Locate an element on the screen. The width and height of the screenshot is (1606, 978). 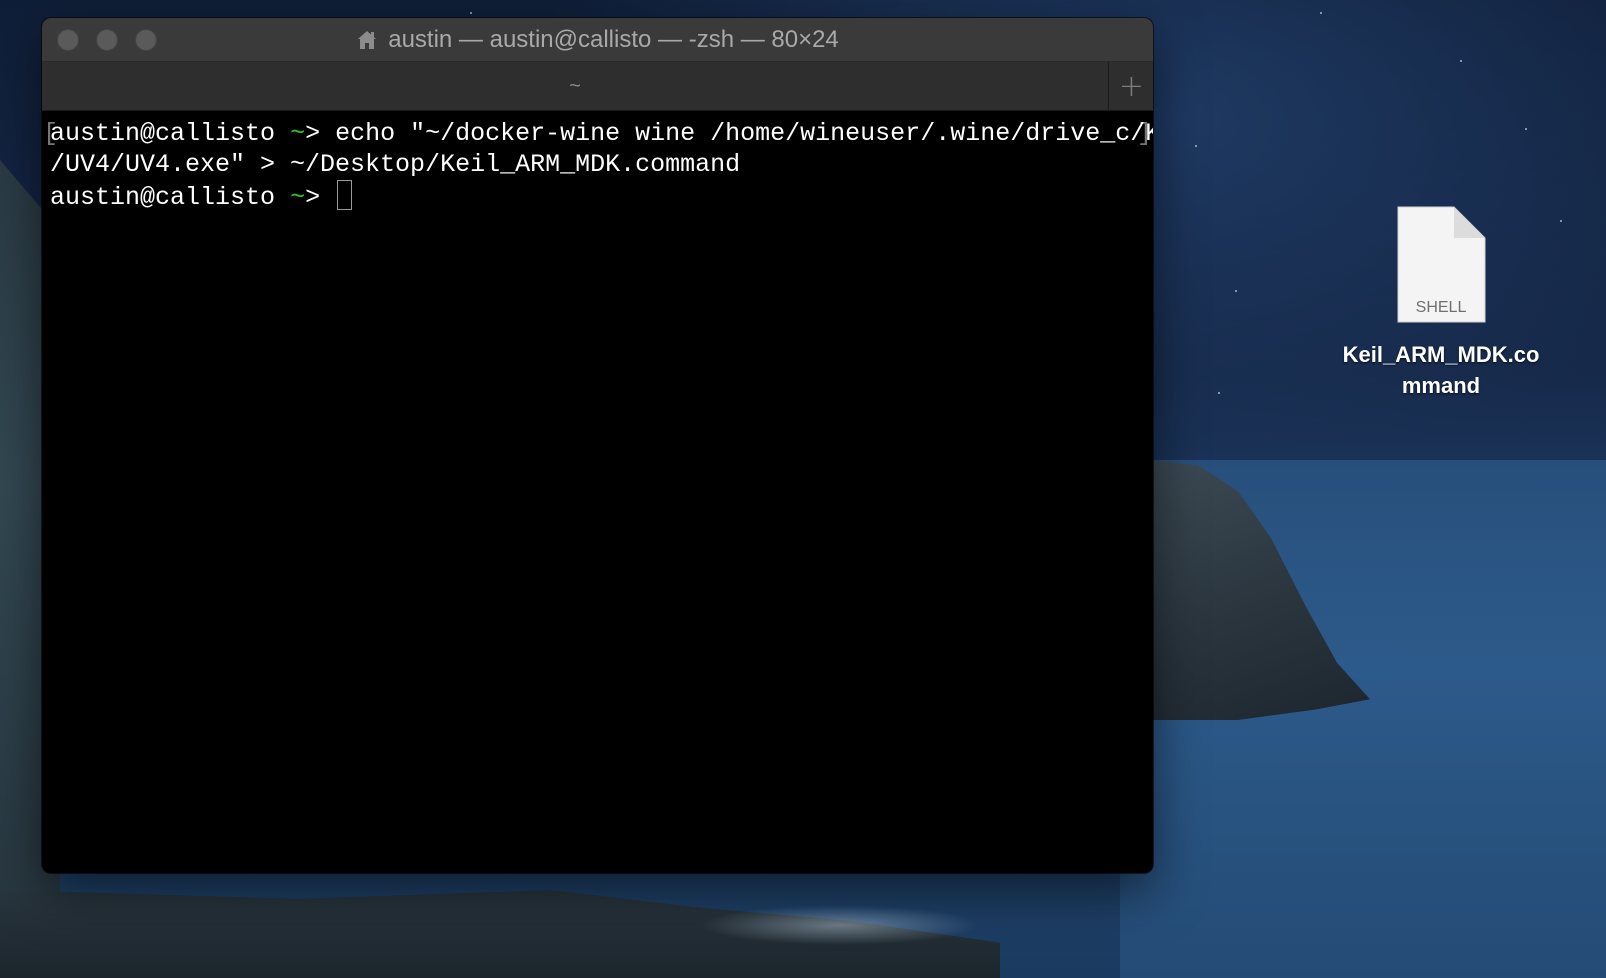
file-type-label: SHELL is located at coordinates (1441, 307).